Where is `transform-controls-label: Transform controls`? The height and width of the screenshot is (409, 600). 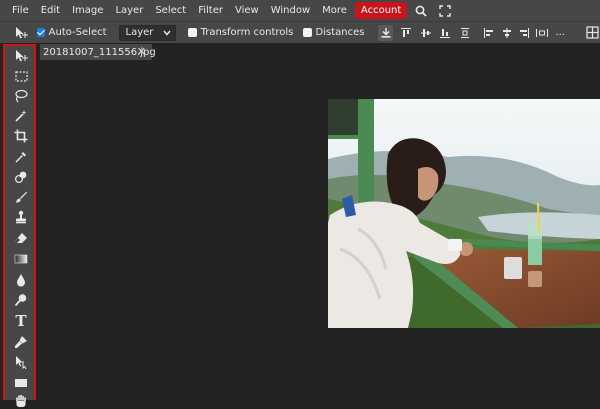 transform-controls-label: Transform controls is located at coordinates (247, 32).